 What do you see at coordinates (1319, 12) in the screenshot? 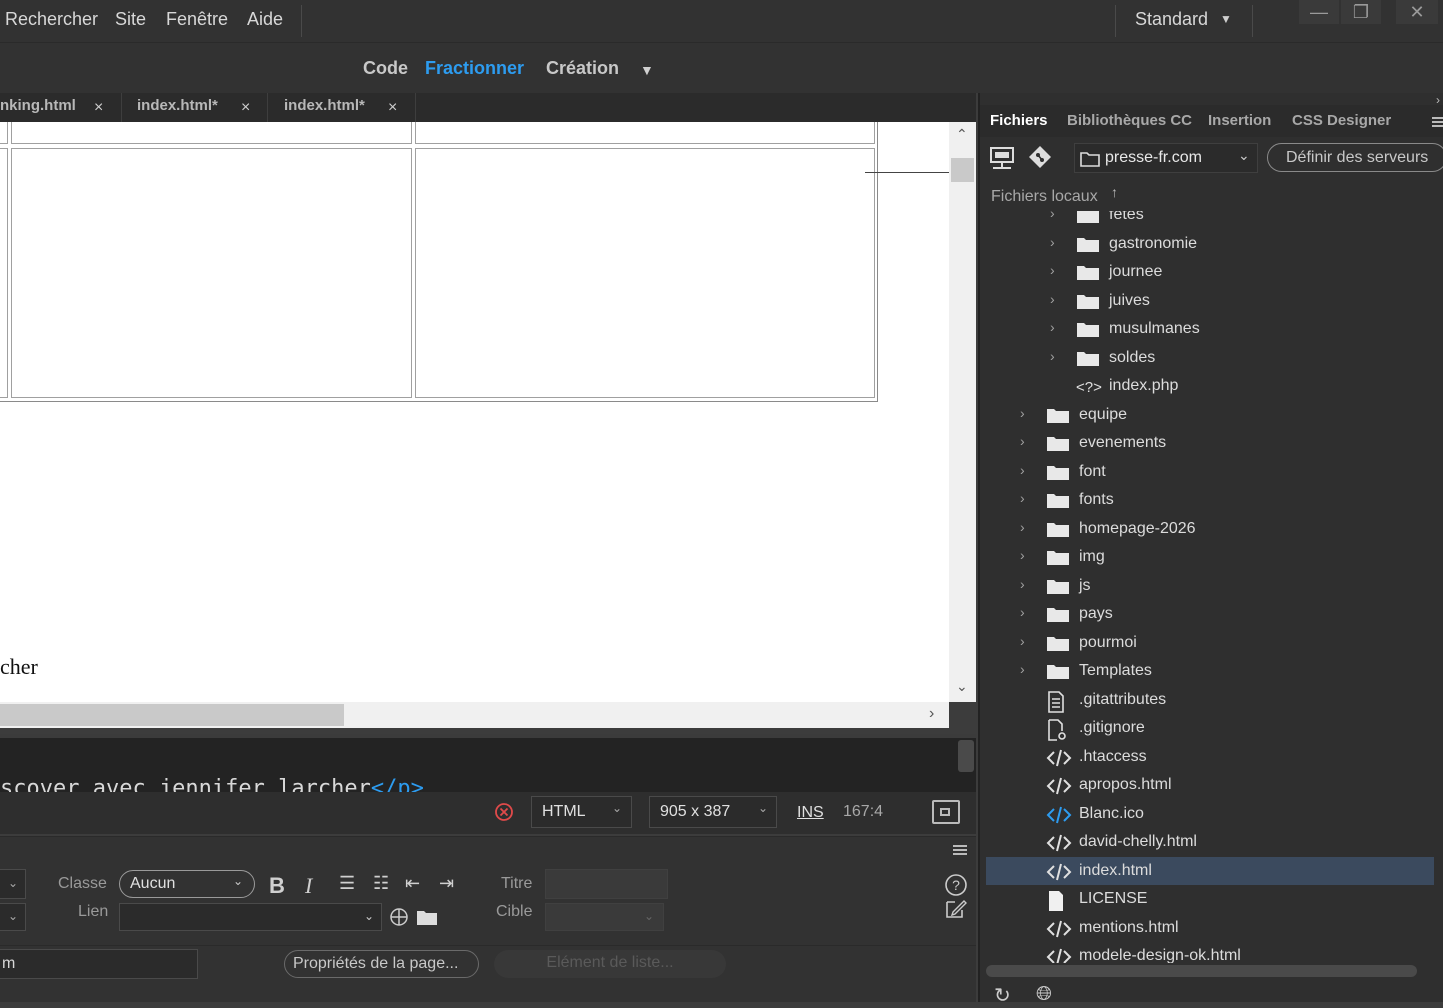
I see `minimize-icon: —` at bounding box center [1319, 12].